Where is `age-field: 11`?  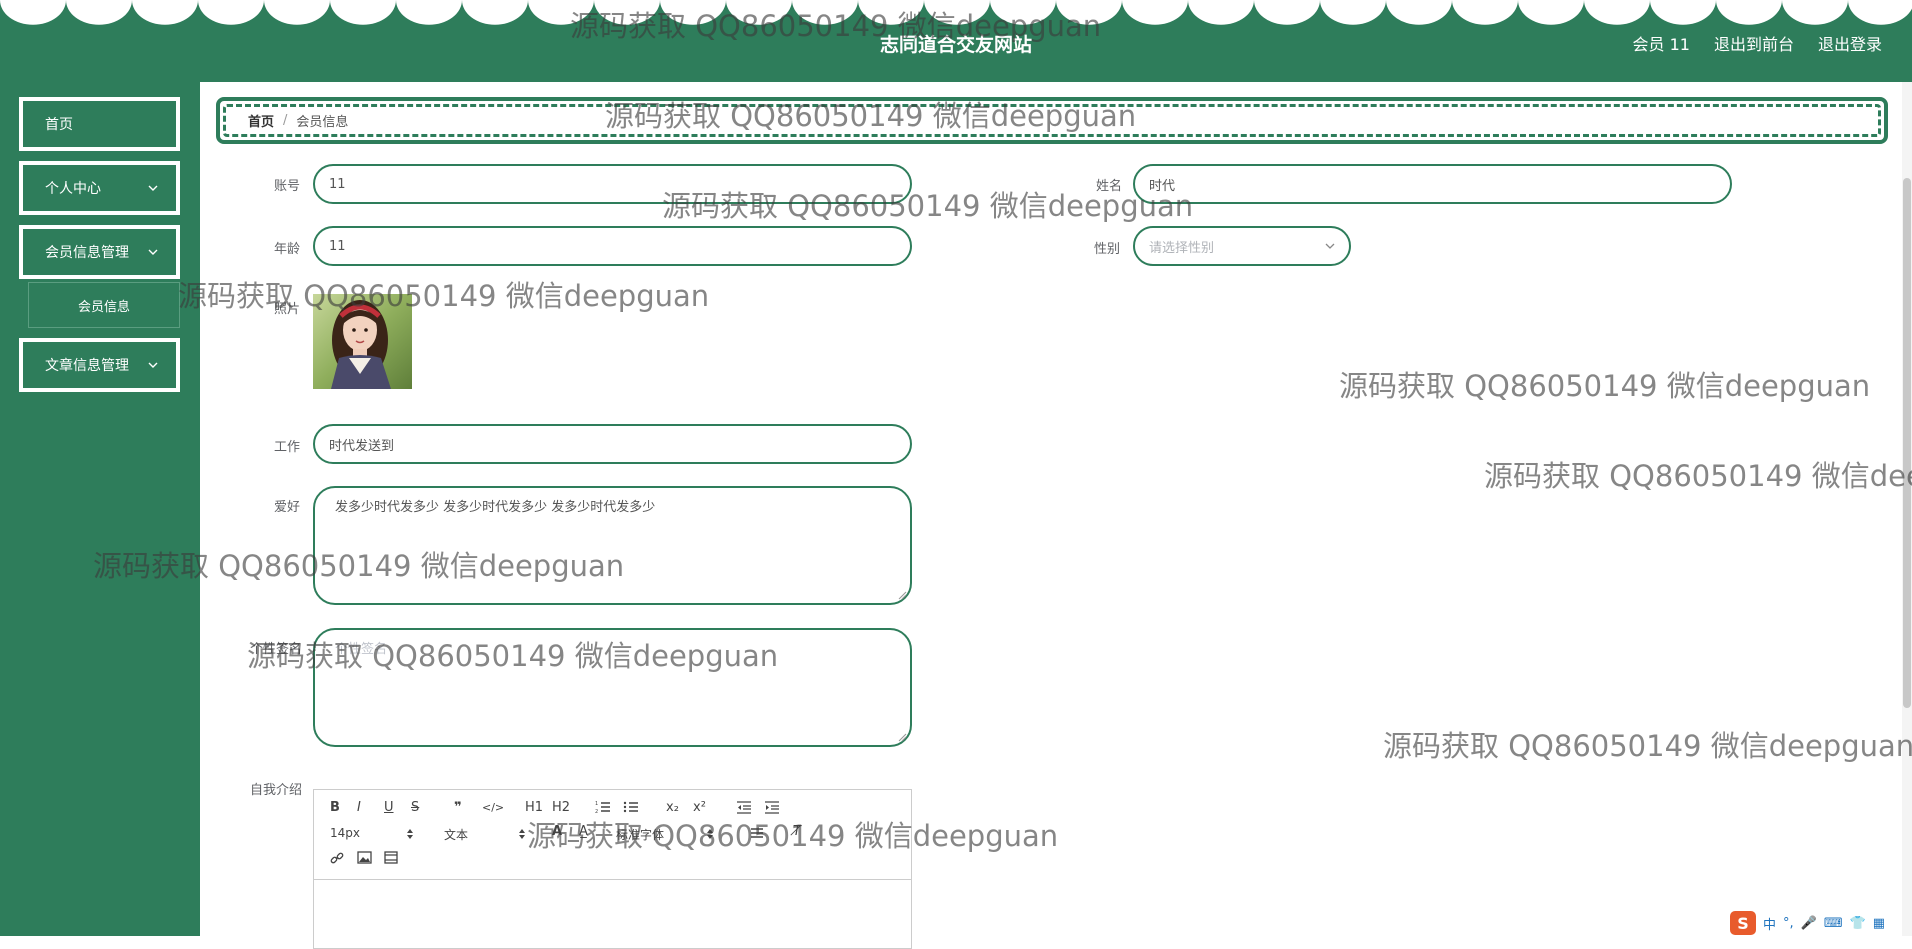
age-field: 11 is located at coordinates (612, 246).